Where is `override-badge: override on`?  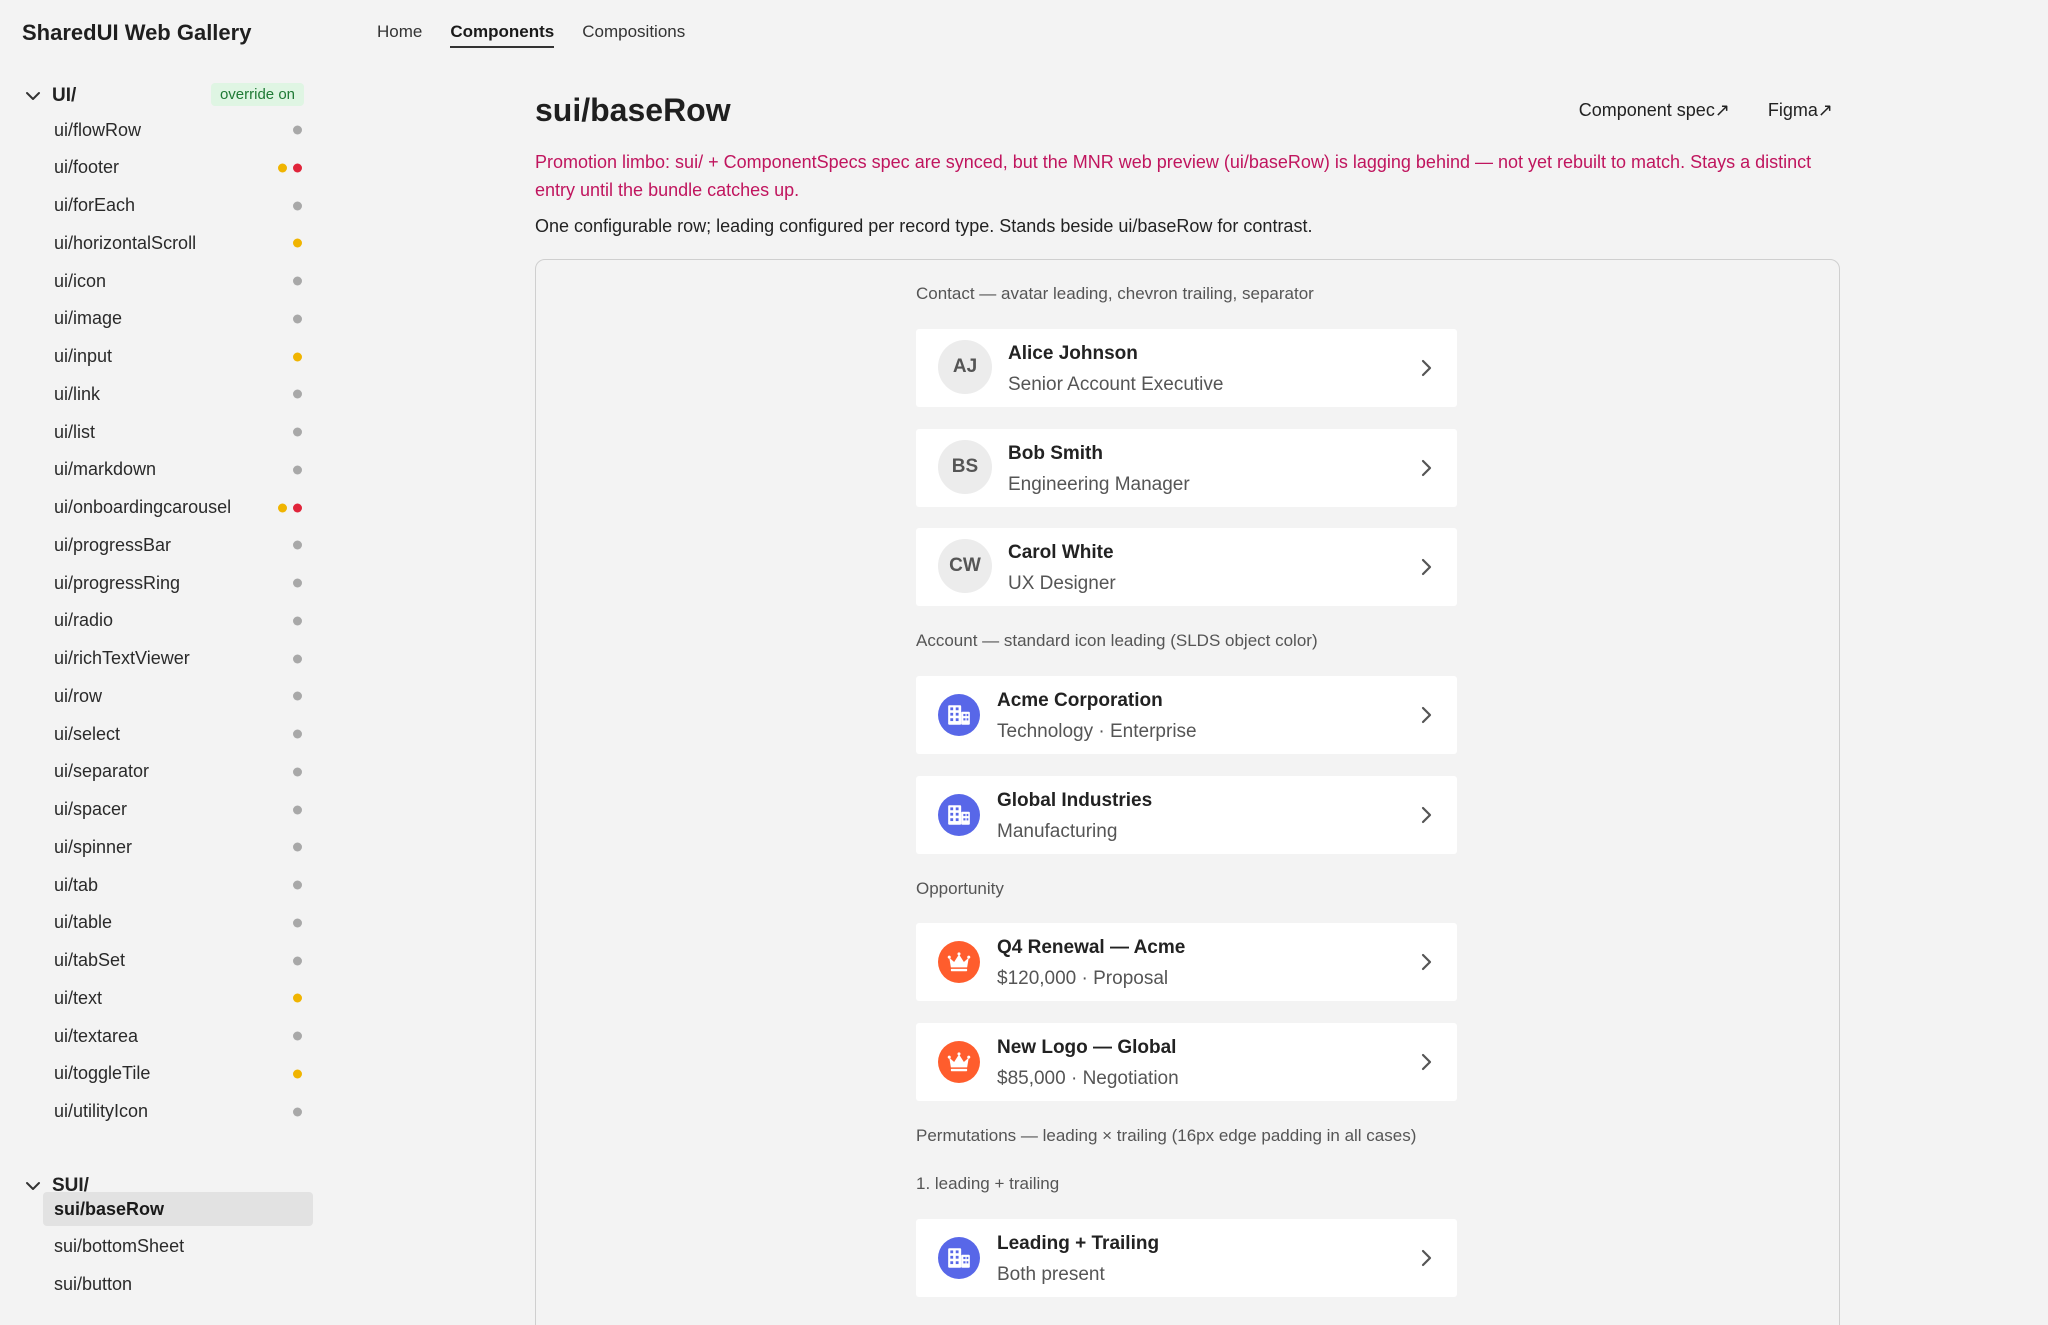
override-badge: override on is located at coordinates (257, 94).